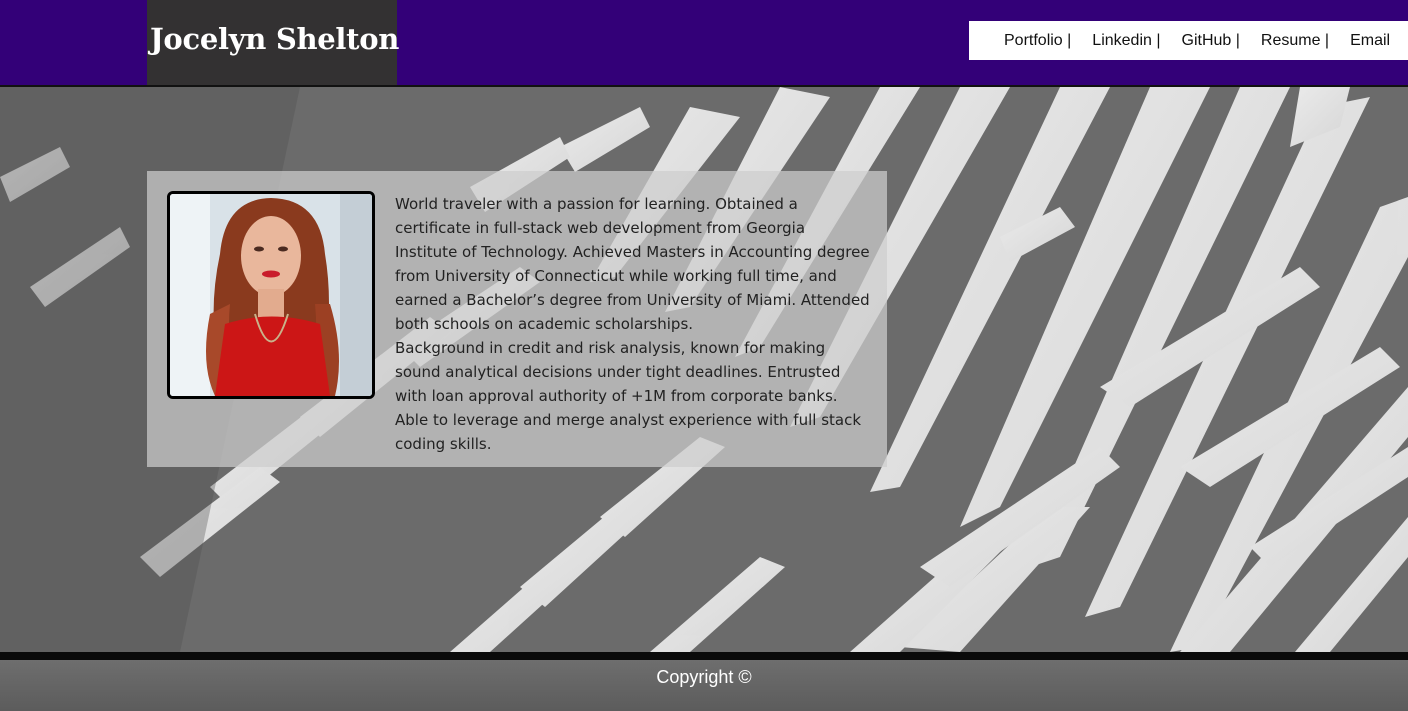 The width and height of the screenshot is (1408, 711). Describe the element at coordinates (1211, 41) in the screenshot. I see `nav-link-github: GitHub |` at that location.